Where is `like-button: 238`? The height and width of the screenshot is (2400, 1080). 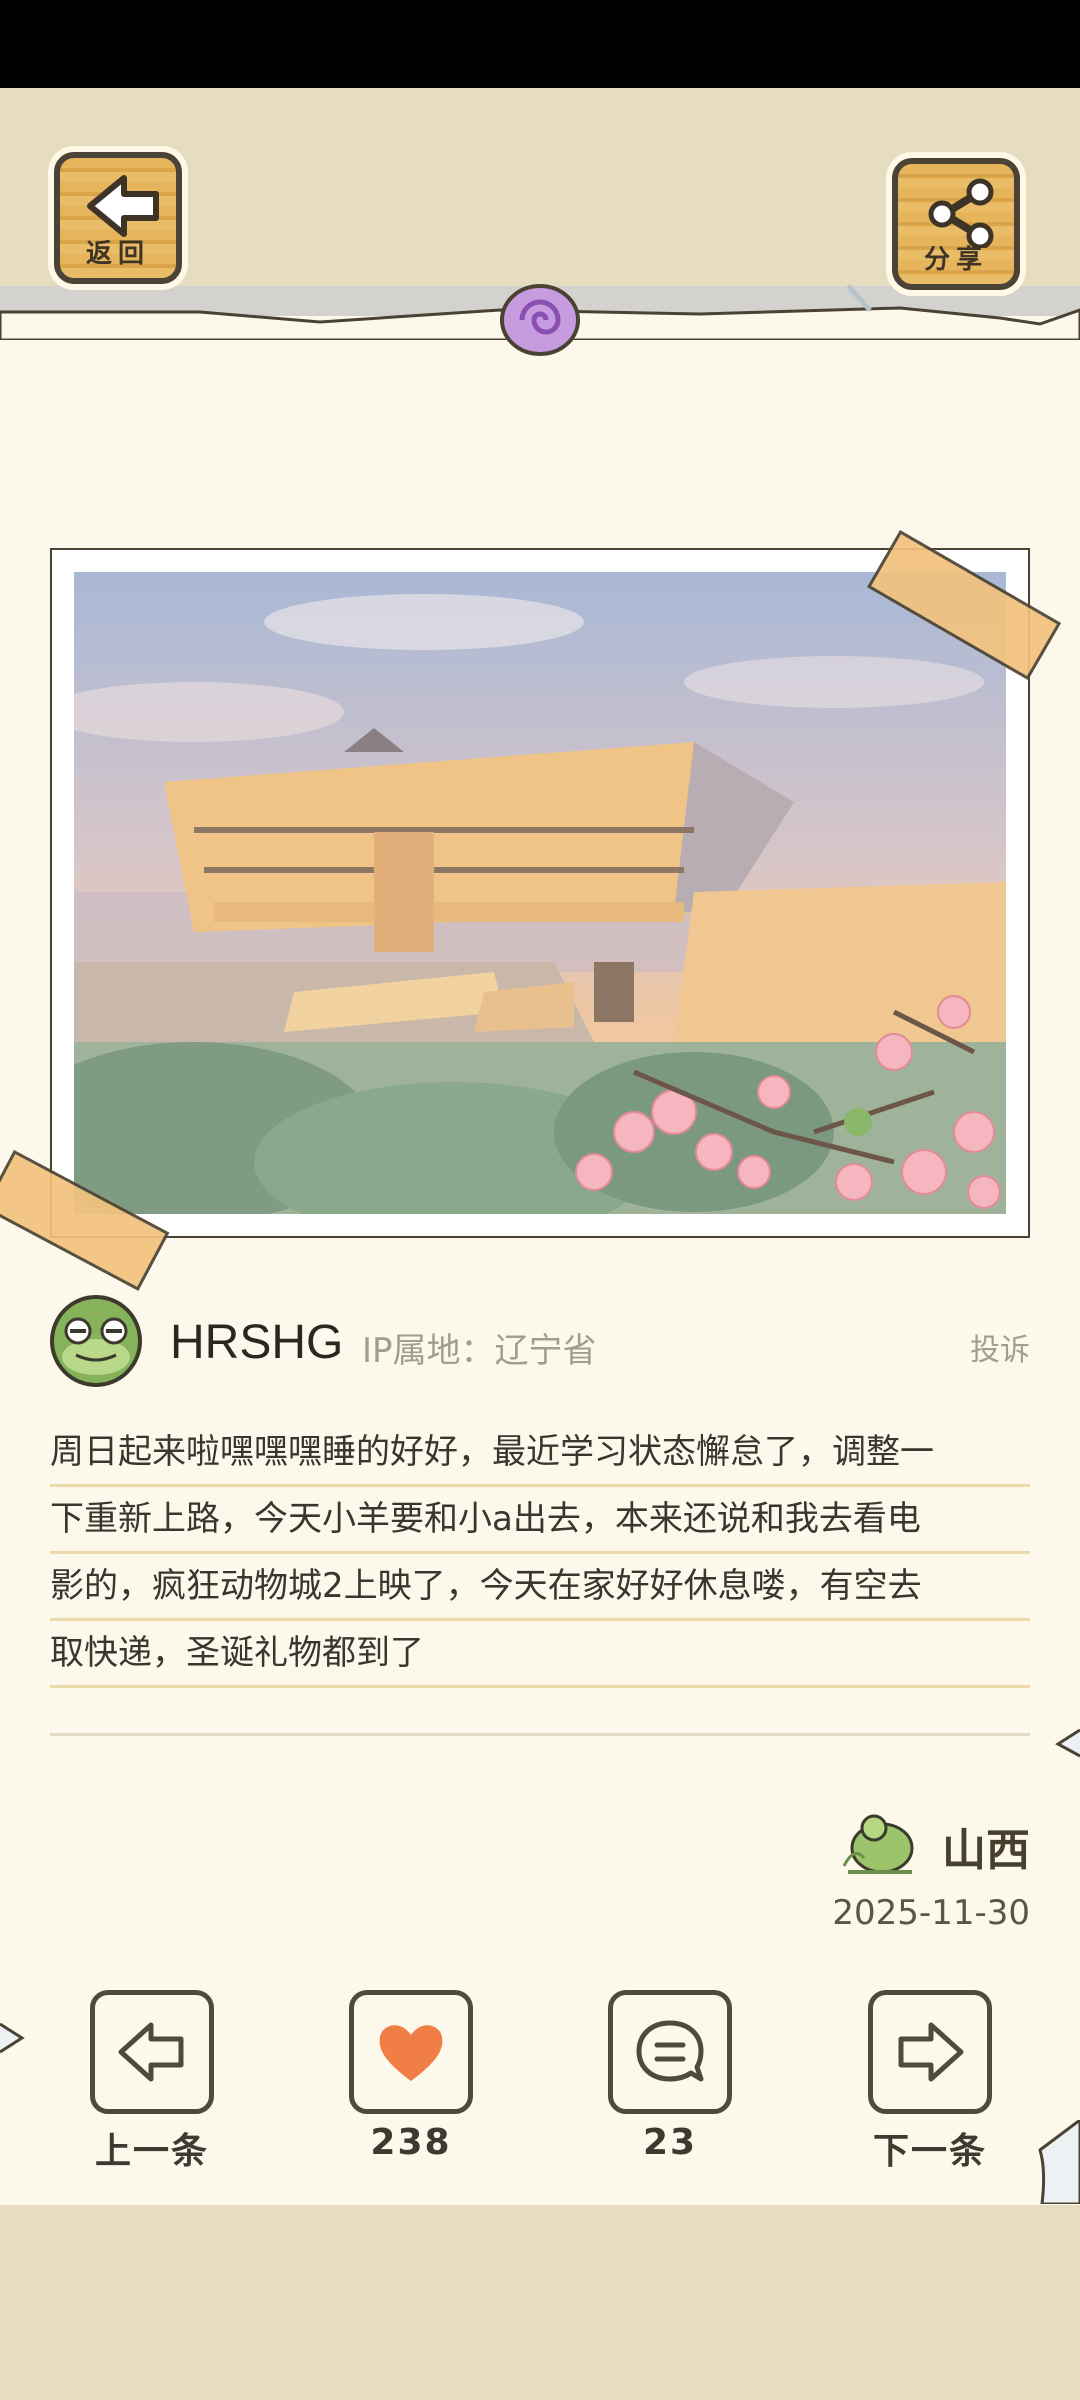
like-button: 238 is located at coordinates (411, 2076).